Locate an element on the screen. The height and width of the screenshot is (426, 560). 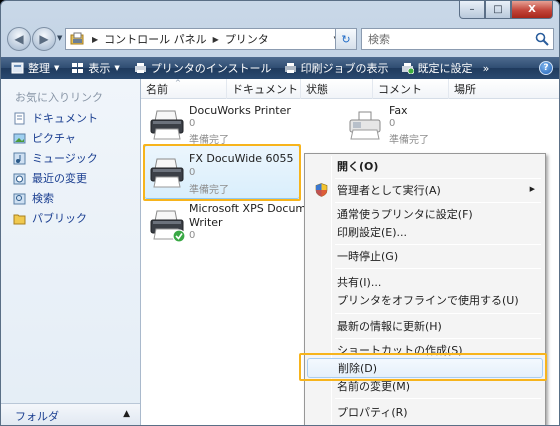
fax-icon is located at coordinates (365, 125).